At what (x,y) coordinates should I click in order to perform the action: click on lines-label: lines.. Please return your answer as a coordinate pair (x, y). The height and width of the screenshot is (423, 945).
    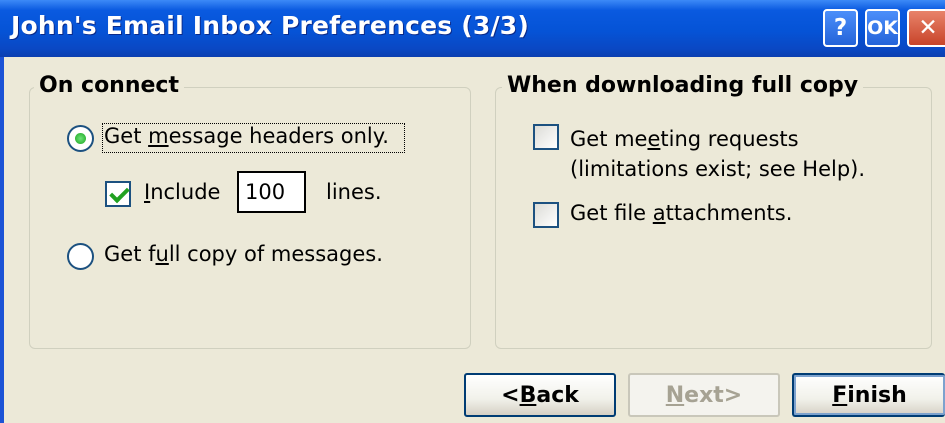
    Looking at the image, I should click on (354, 192).